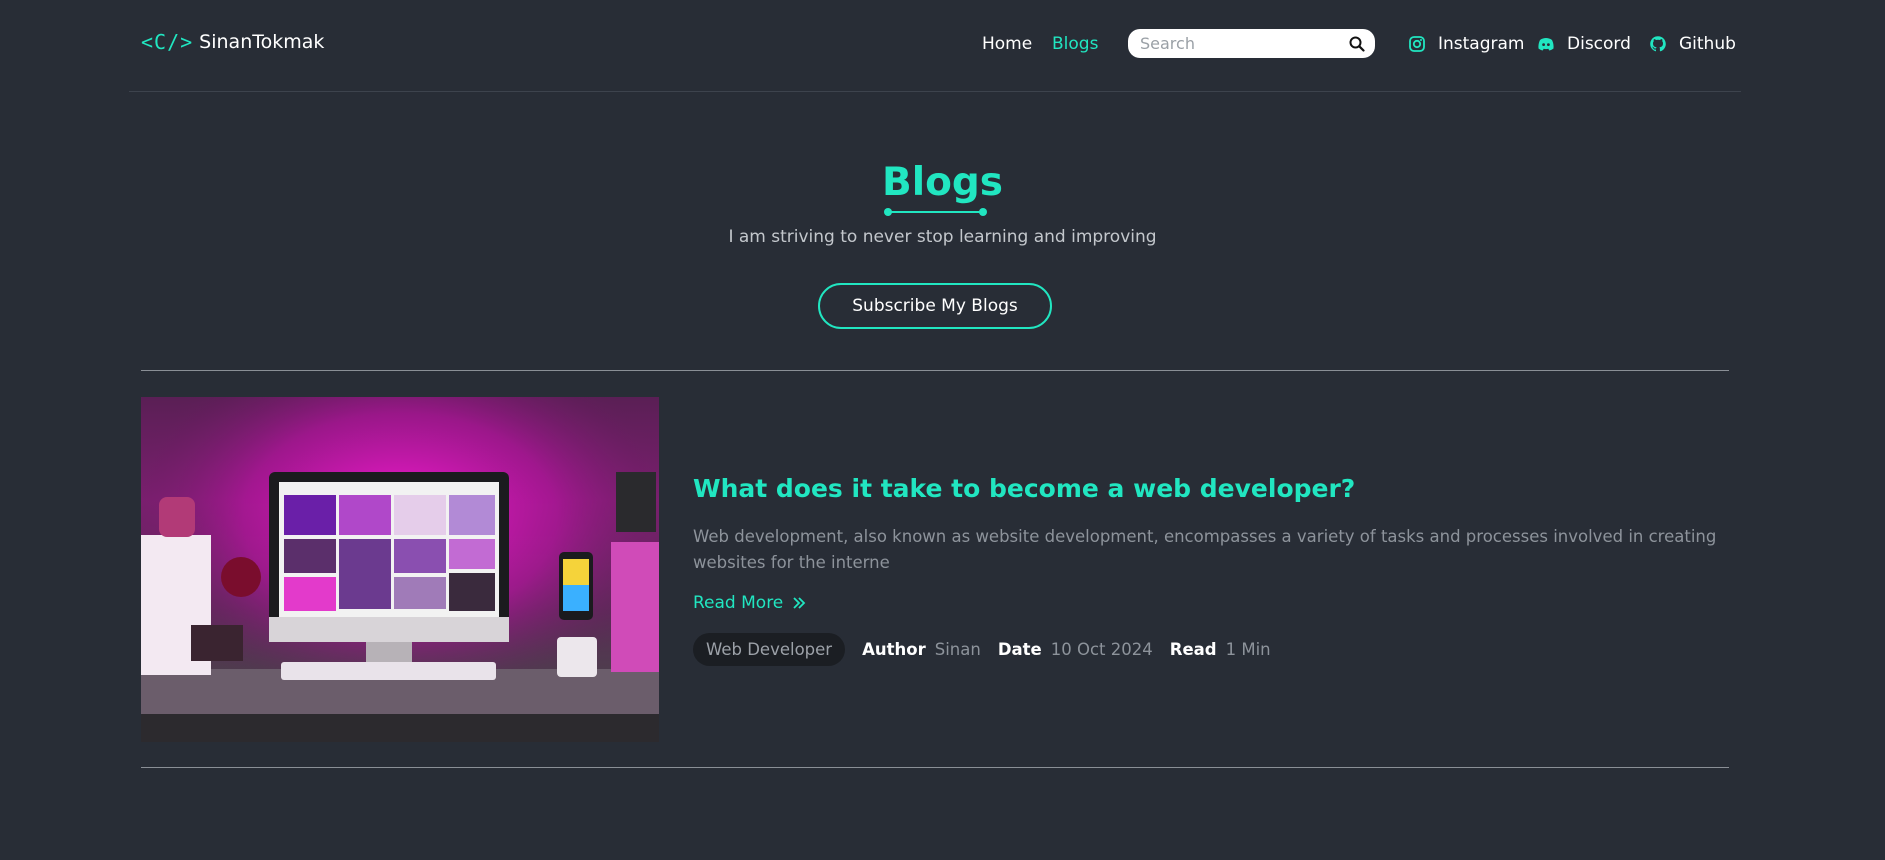  I want to click on nav-item-blogs: Blogs, so click(1075, 44).